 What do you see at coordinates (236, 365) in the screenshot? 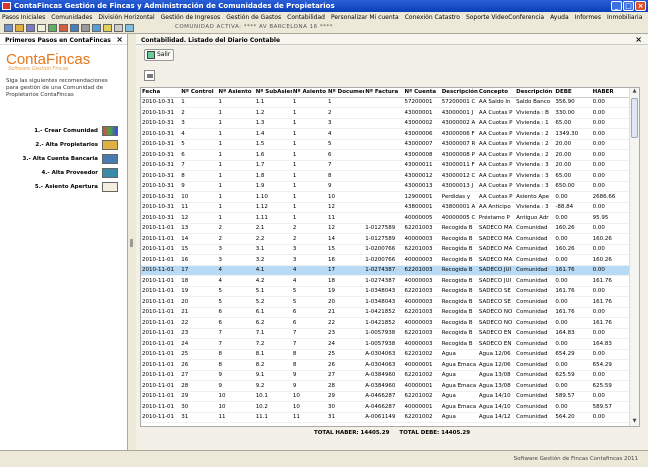
I see `table-cell: 8` at bounding box center [236, 365].